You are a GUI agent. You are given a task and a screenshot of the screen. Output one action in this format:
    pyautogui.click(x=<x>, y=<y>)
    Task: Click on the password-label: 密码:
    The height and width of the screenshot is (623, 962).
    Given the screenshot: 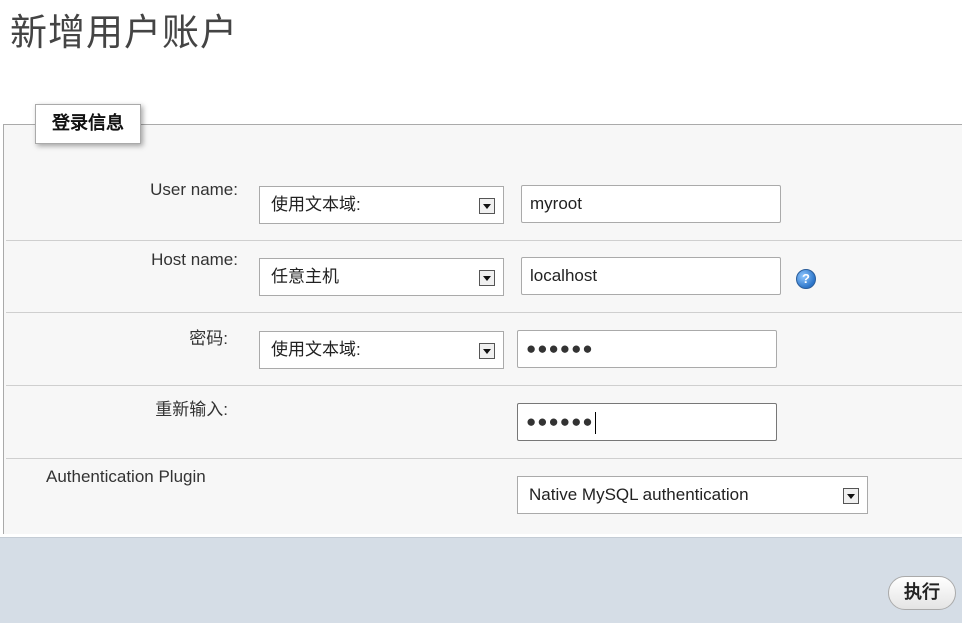 What is the action you would take?
    pyautogui.click(x=208, y=338)
    